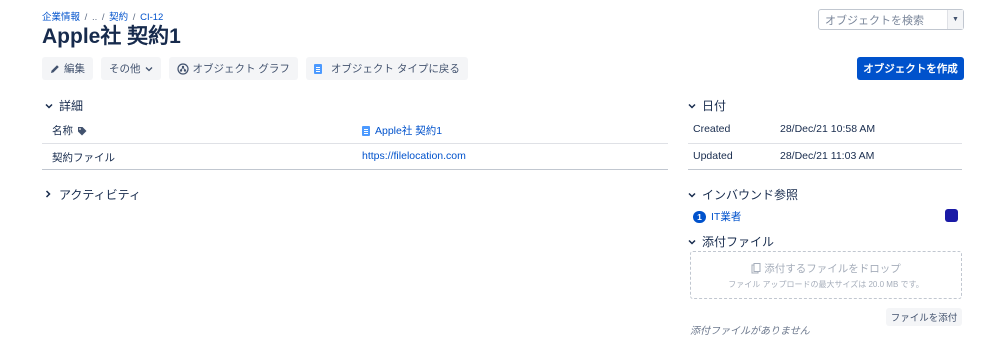 The height and width of the screenshot is (344, 999). Describe the element at coordinates (714, 106) in the screenshot. I see `dates-title: 日付` at that location.